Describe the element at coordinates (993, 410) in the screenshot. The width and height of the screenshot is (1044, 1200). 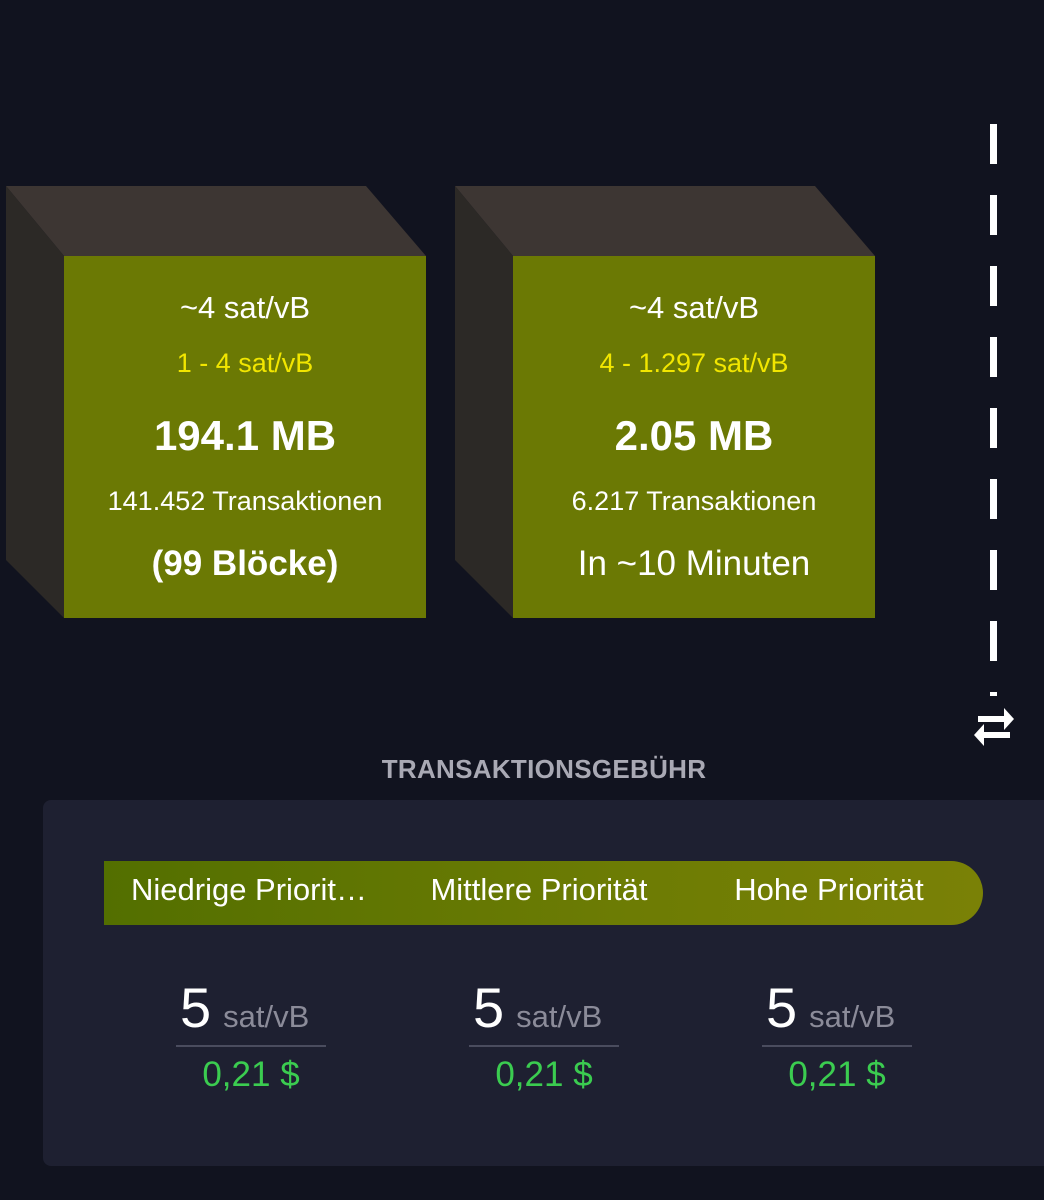
I see `mempool-blockchain-divider` at that location.